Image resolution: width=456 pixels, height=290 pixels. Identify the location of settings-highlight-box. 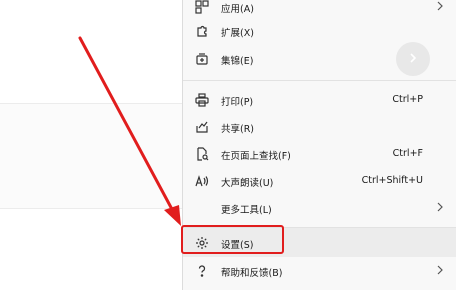
(232, 239).